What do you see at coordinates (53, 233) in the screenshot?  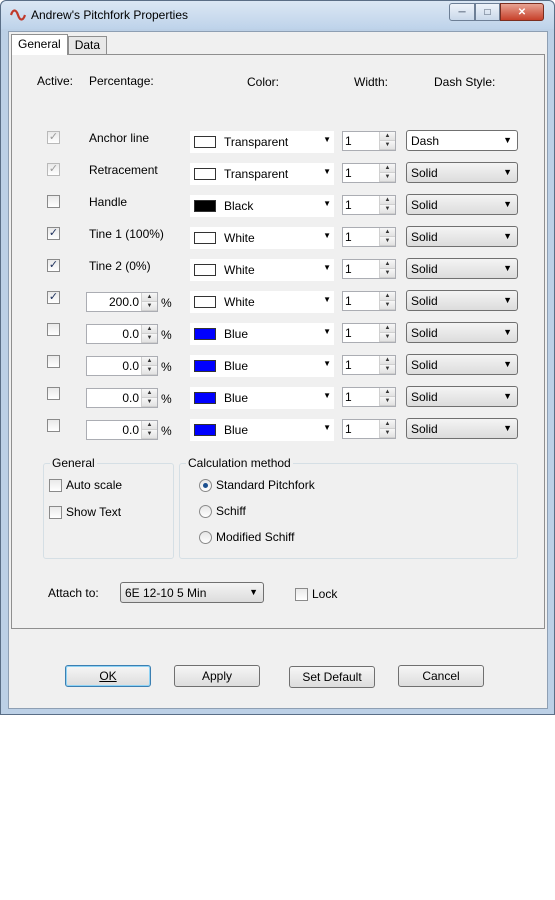 I see `row-active-checkbox: ✓` at bounding box center [53, 233].